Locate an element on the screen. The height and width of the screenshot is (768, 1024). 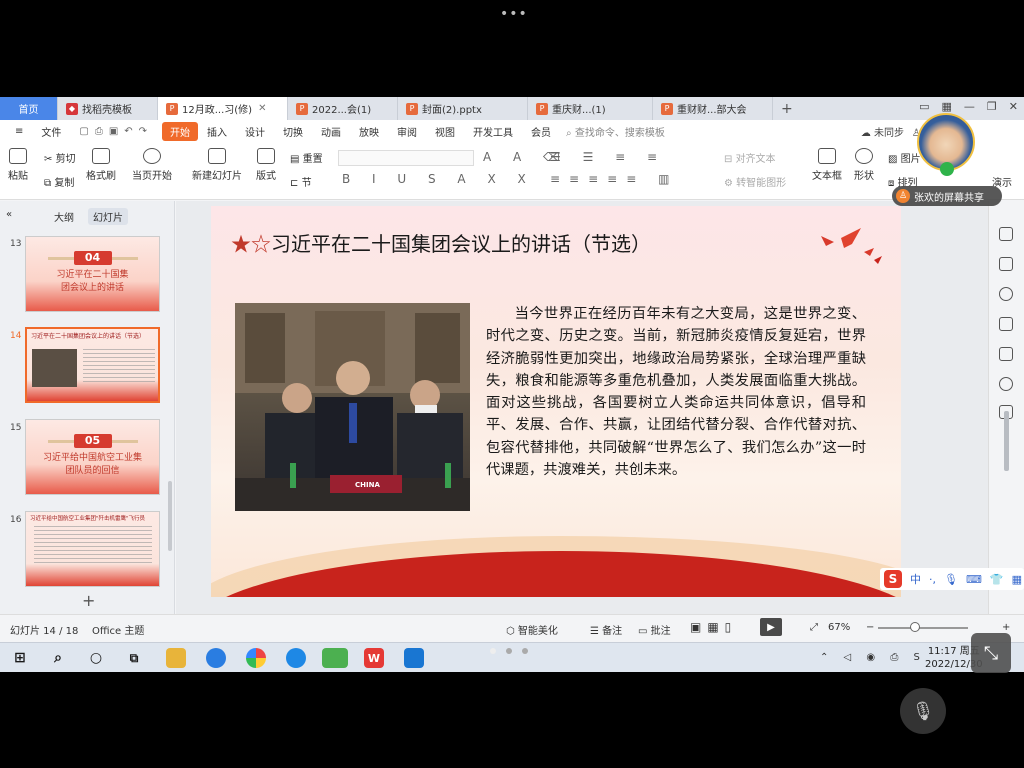
menu-member: 会员 is located at coordinates (541, 131).